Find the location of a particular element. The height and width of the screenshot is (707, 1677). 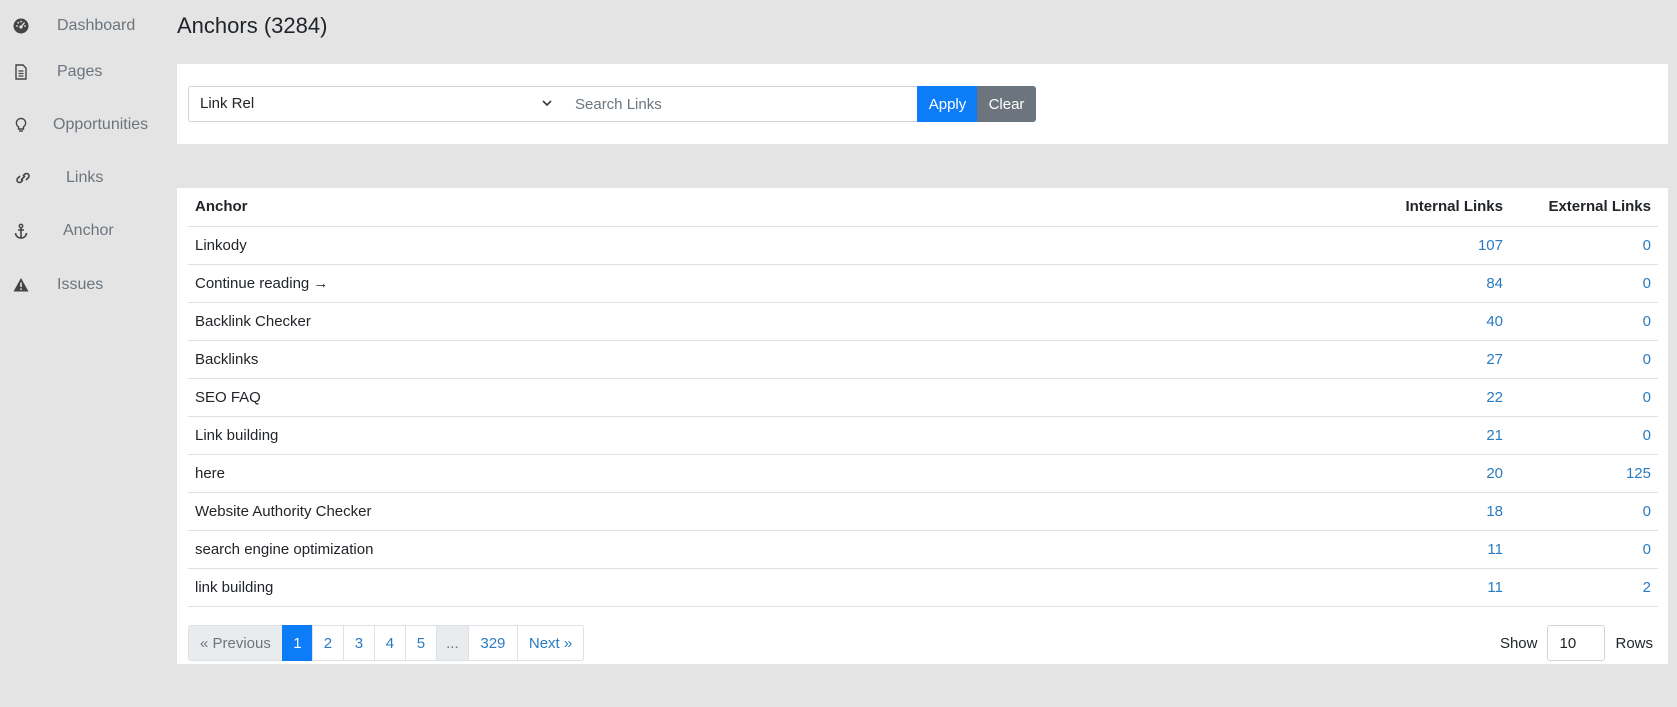

table-row: SEO FAQ 22 0 is located at coordinates (923, 397).